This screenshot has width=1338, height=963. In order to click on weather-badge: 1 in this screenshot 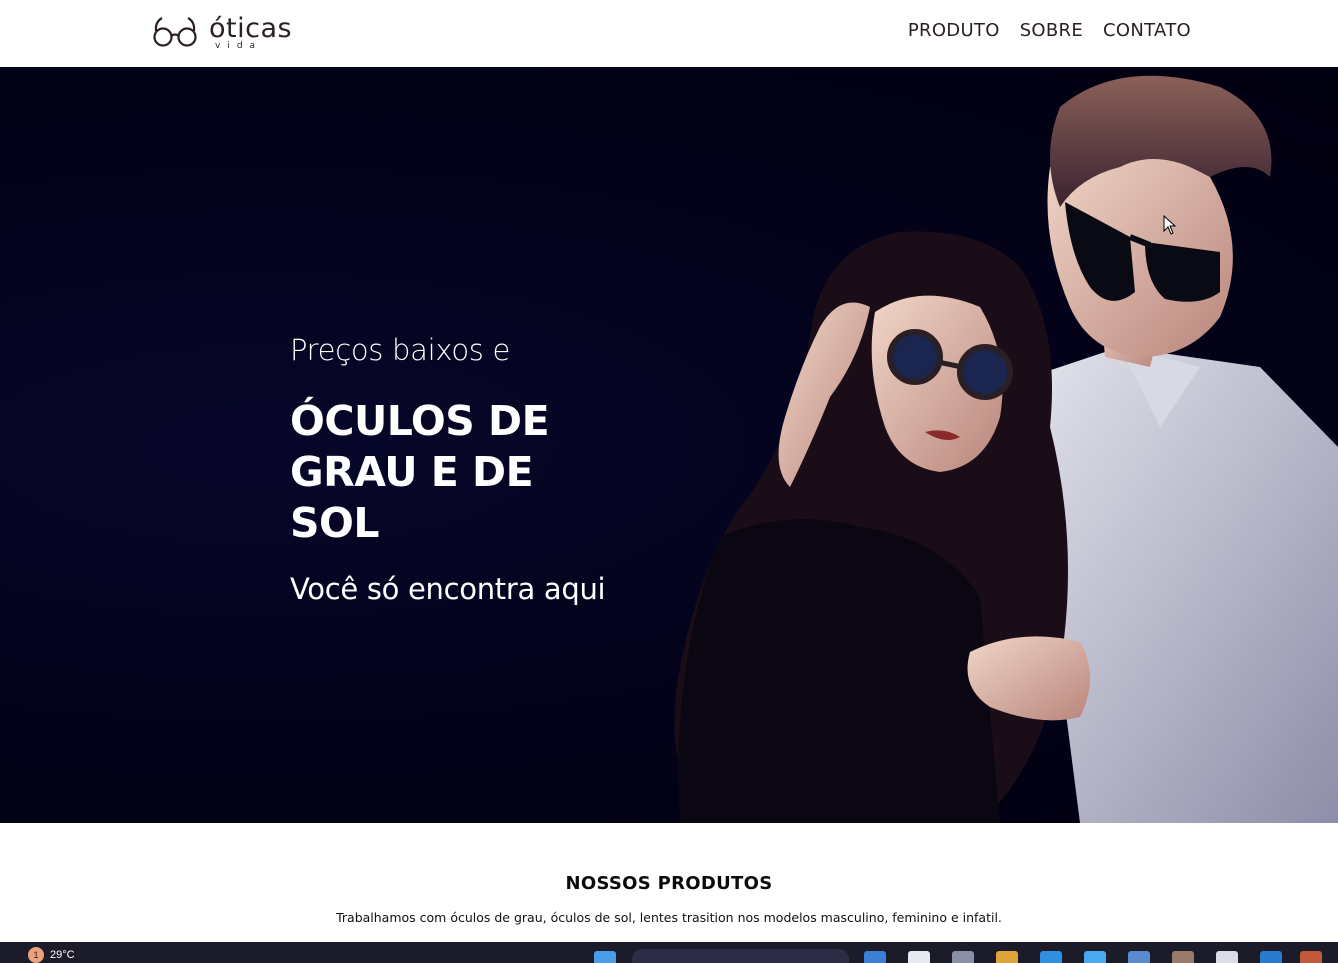, I will do `click(36, 955)`.